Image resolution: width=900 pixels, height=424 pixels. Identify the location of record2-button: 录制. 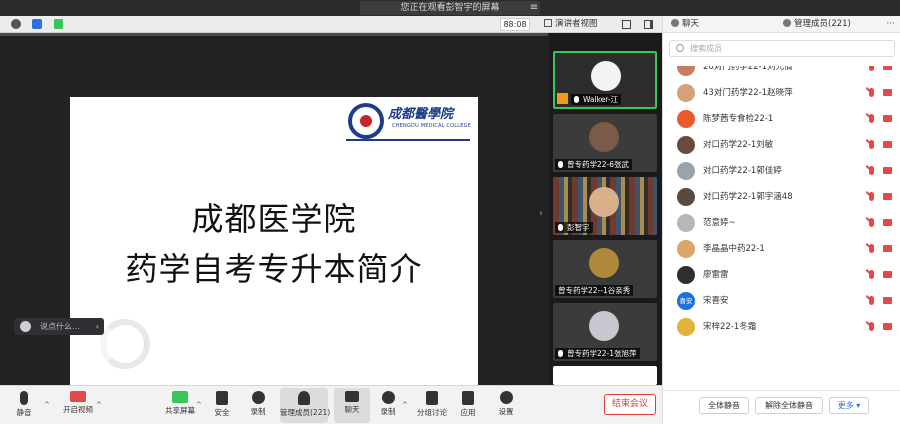
(388, 405).